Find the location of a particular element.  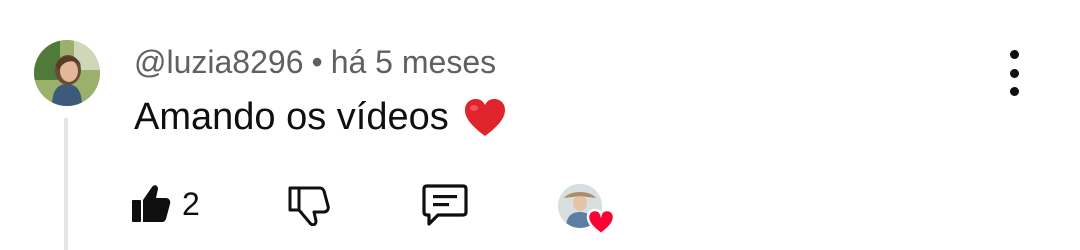

avatar-photo is located at coordinates (67, 73).